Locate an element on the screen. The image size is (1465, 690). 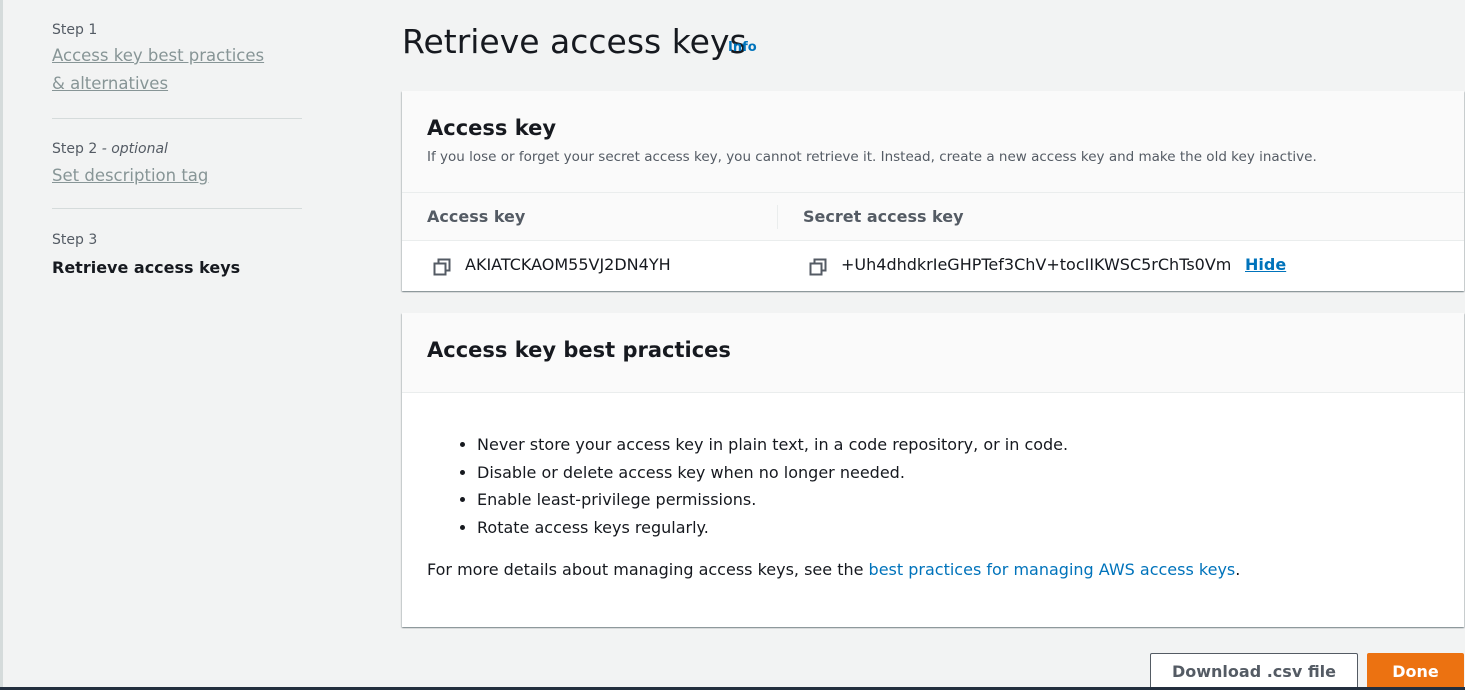
column-secret-access-key: Secret access key is located at coordinates (883, 216).